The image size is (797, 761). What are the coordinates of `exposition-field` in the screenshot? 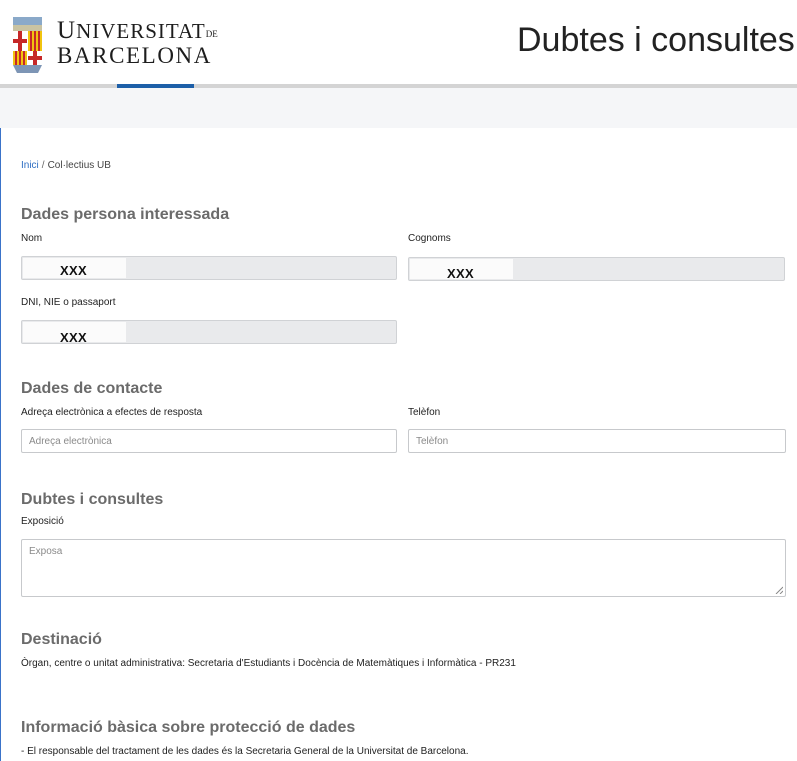 It's located at (403, 568).